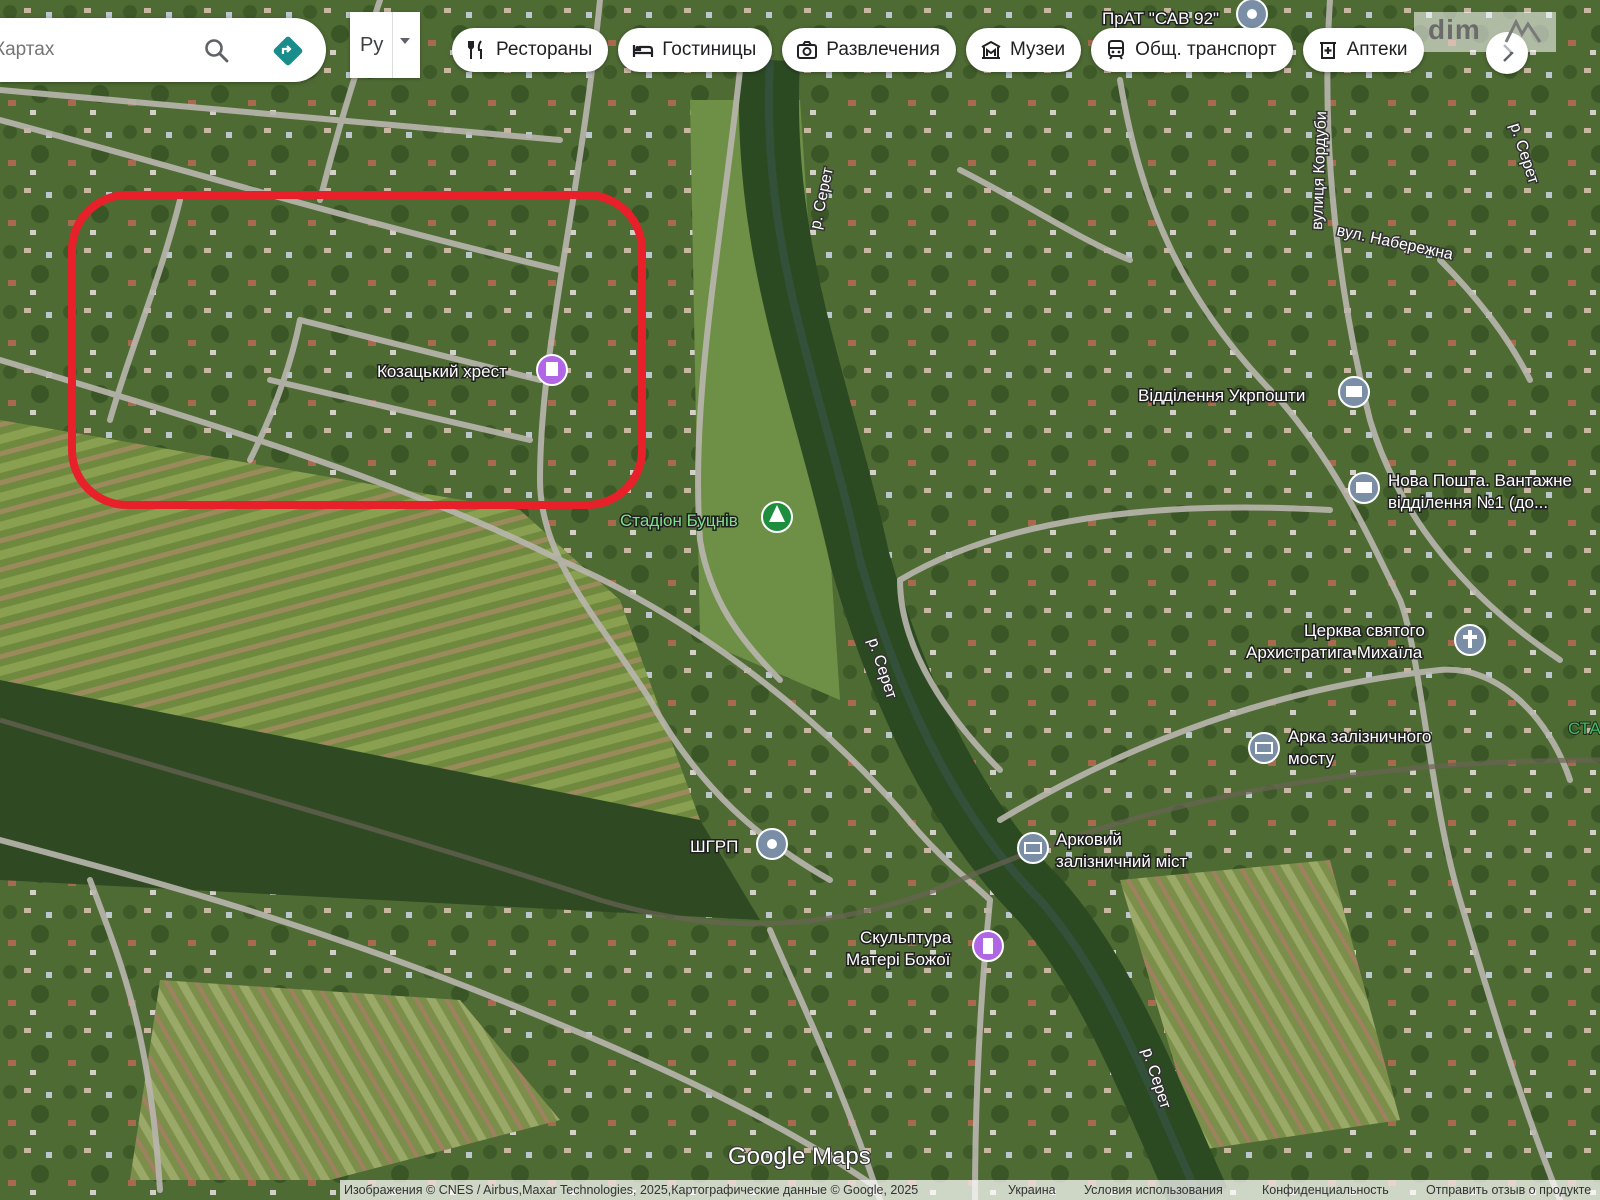 Image resolution: width=1600 pixels, height=1200 pixels. Describe the element at coordinates (405, 41) in the screenshot. I see `chevron-down-icon` at that location.